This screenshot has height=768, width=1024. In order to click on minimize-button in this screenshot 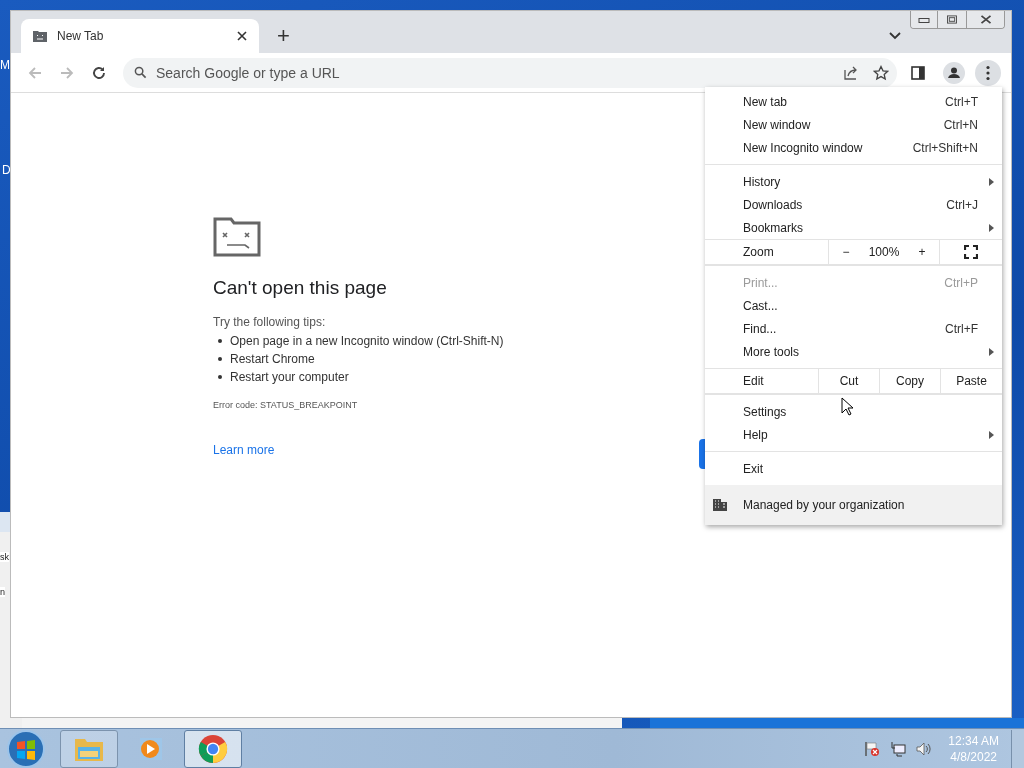, I will do `click(924, 19)`.